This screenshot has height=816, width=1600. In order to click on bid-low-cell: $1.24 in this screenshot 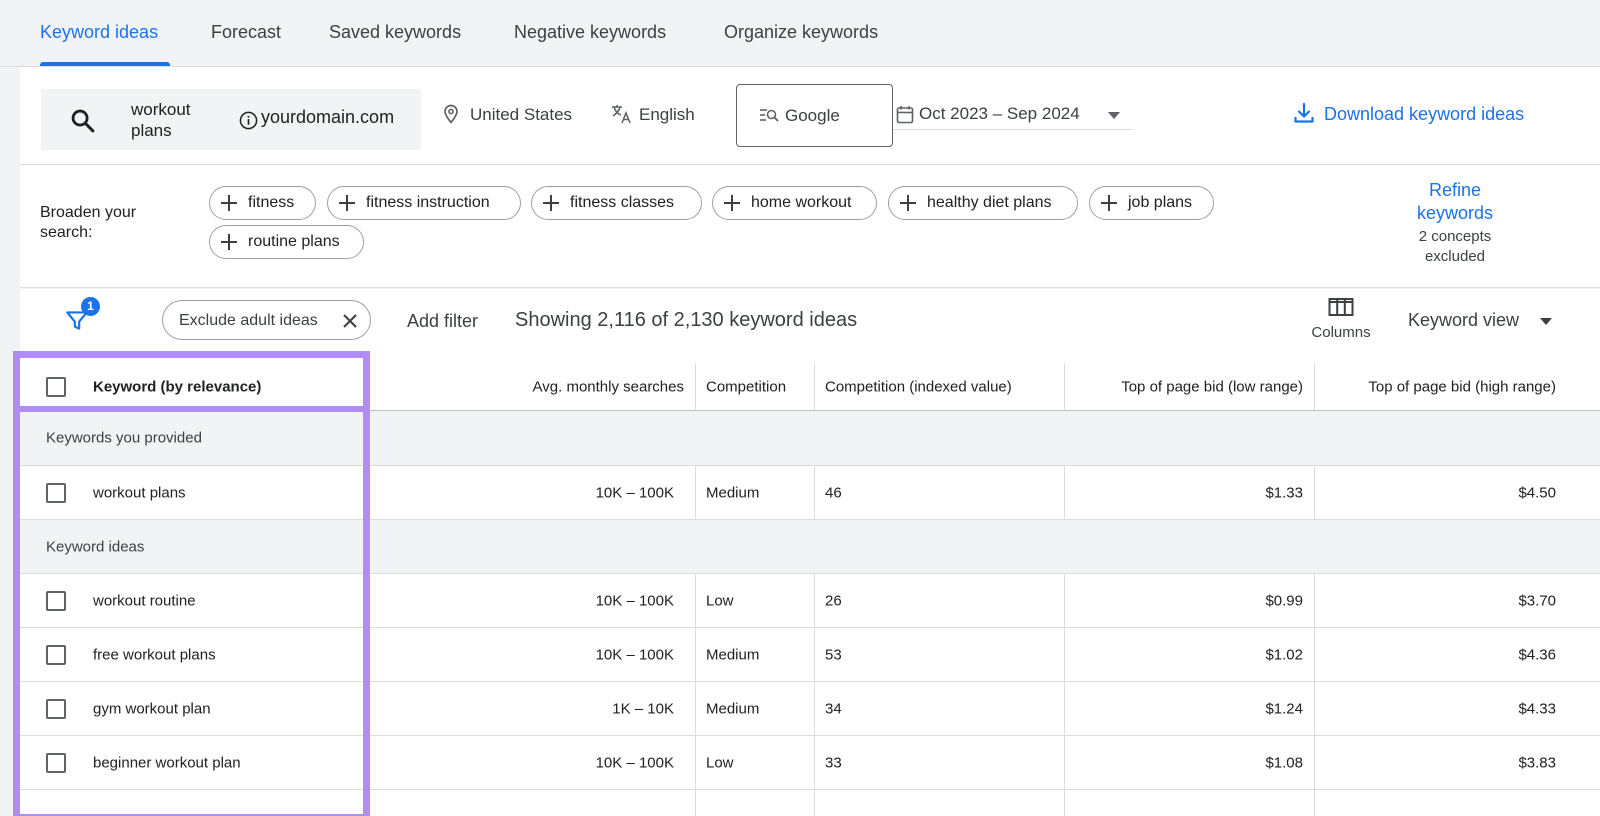, I will do `click(1284, 708)`.